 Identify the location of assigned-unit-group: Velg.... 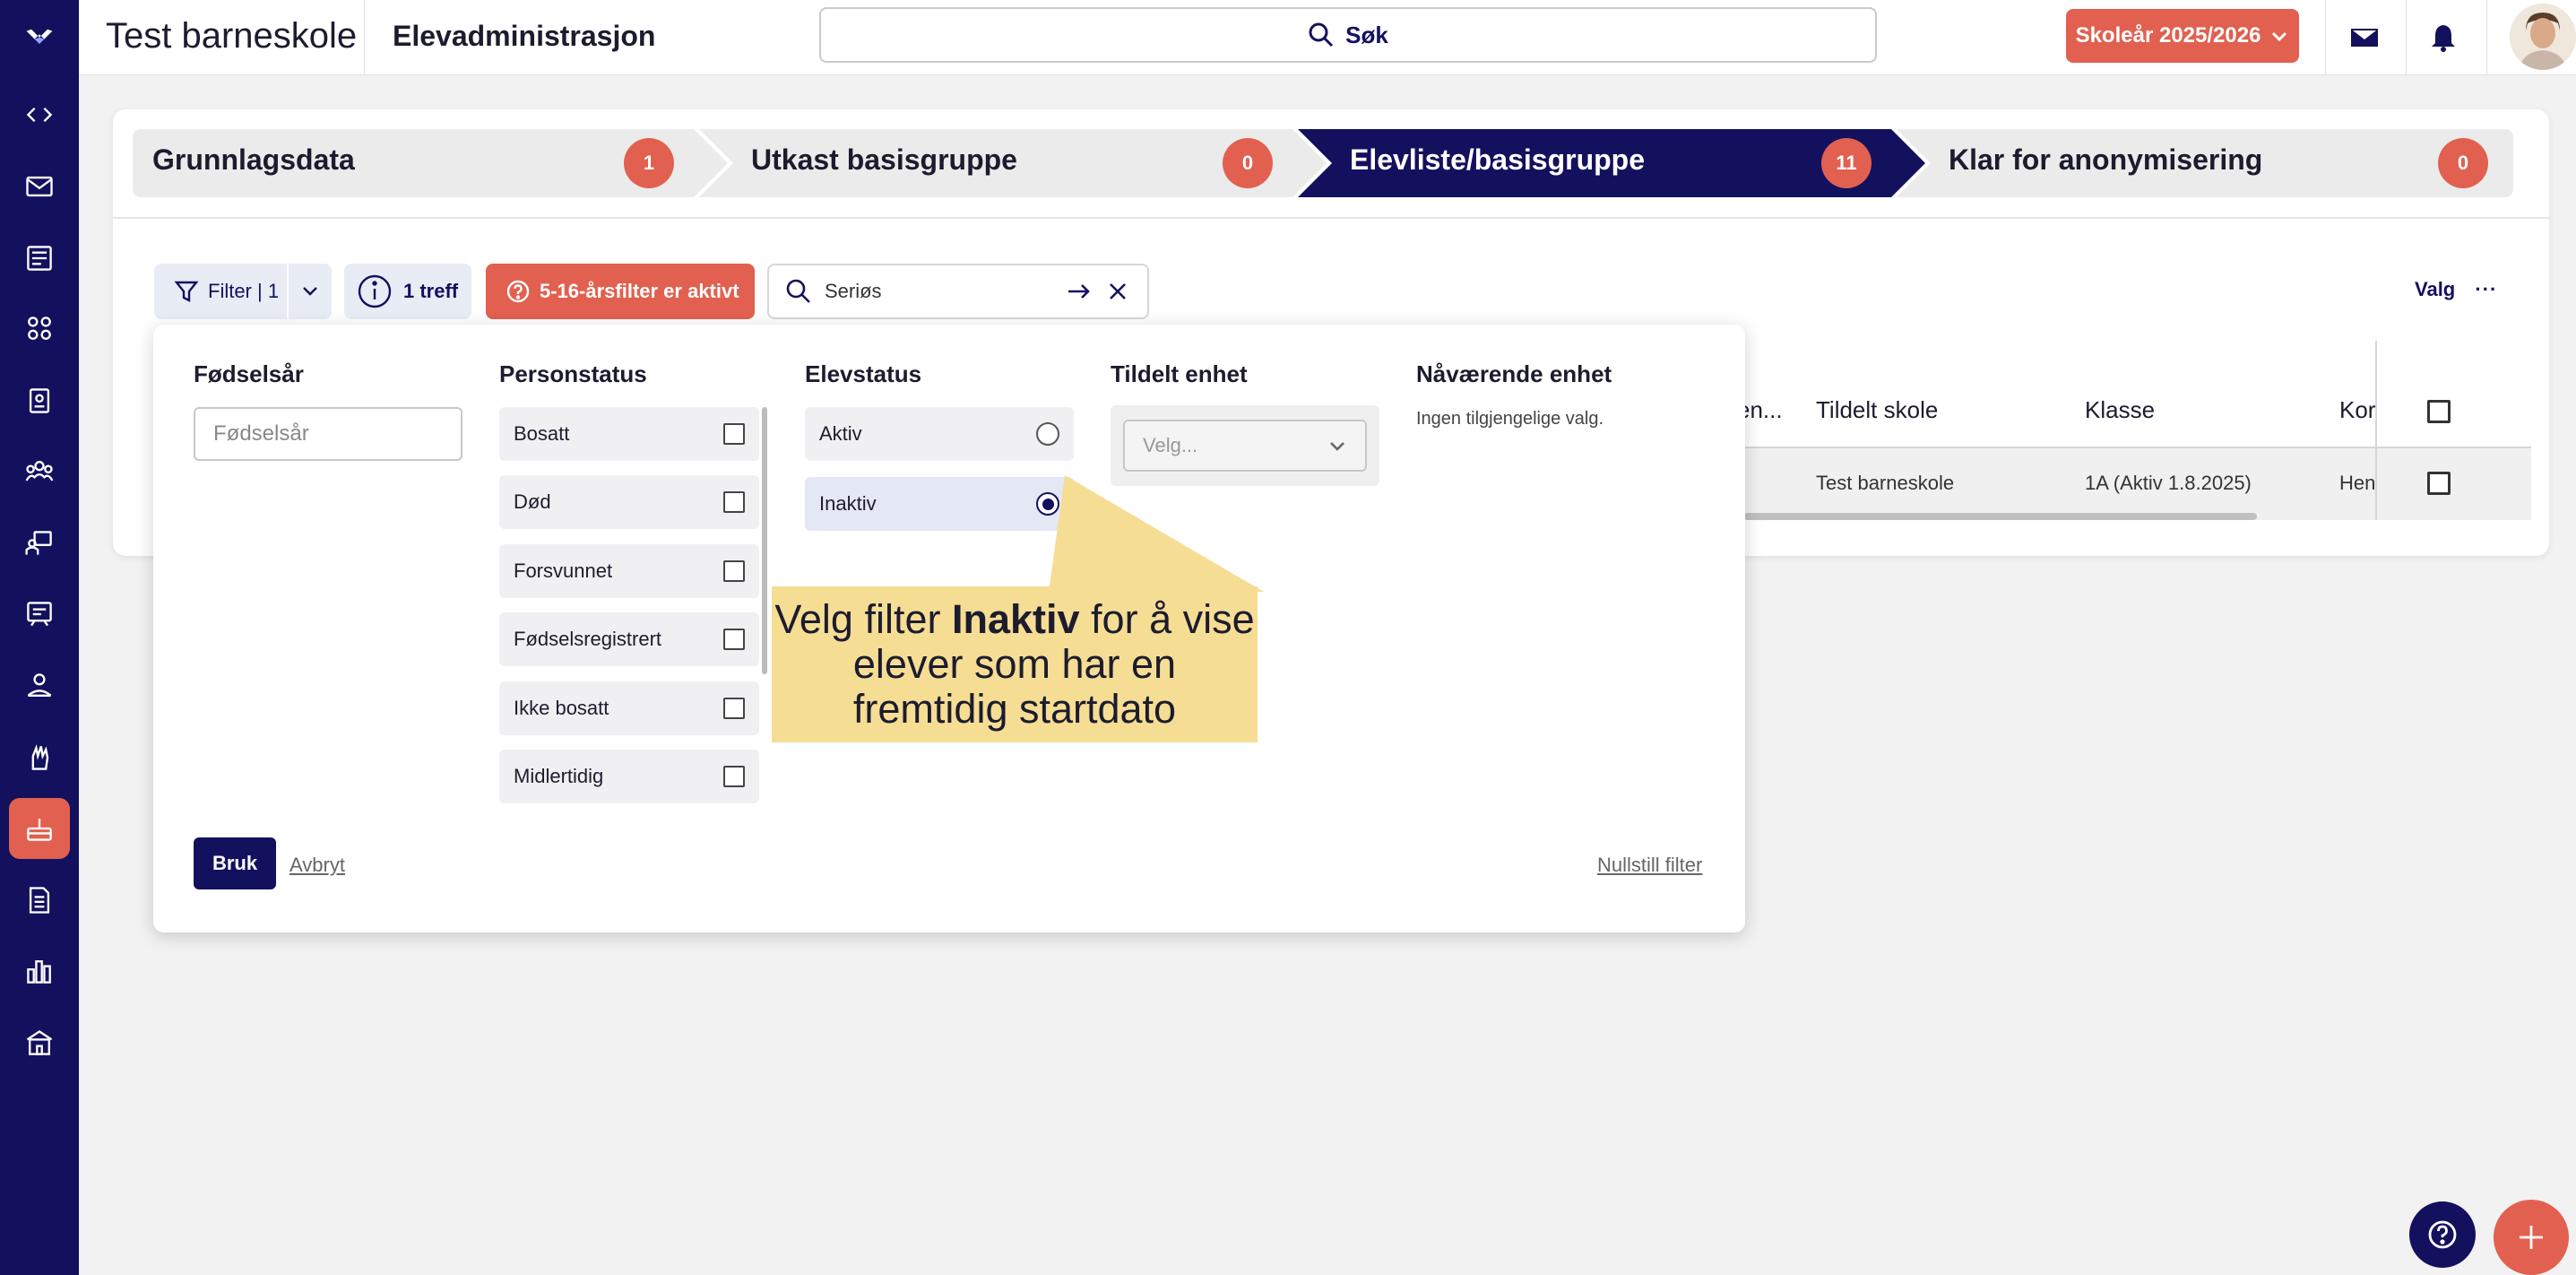
(1245, 445).